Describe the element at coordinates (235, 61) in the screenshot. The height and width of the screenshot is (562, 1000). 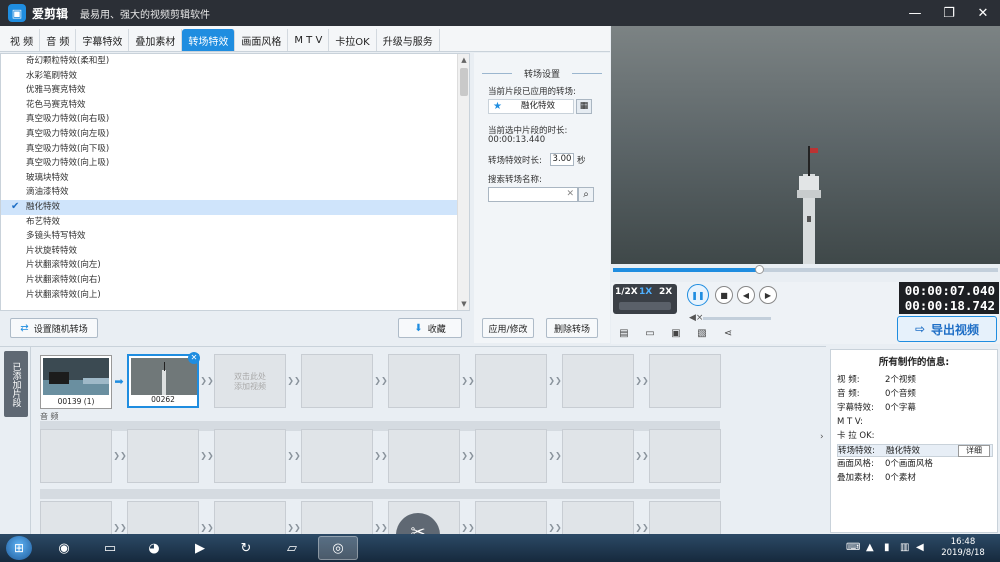
I see `effect-list-item: 奇幻颗粒特效(柔和型)` at that location.